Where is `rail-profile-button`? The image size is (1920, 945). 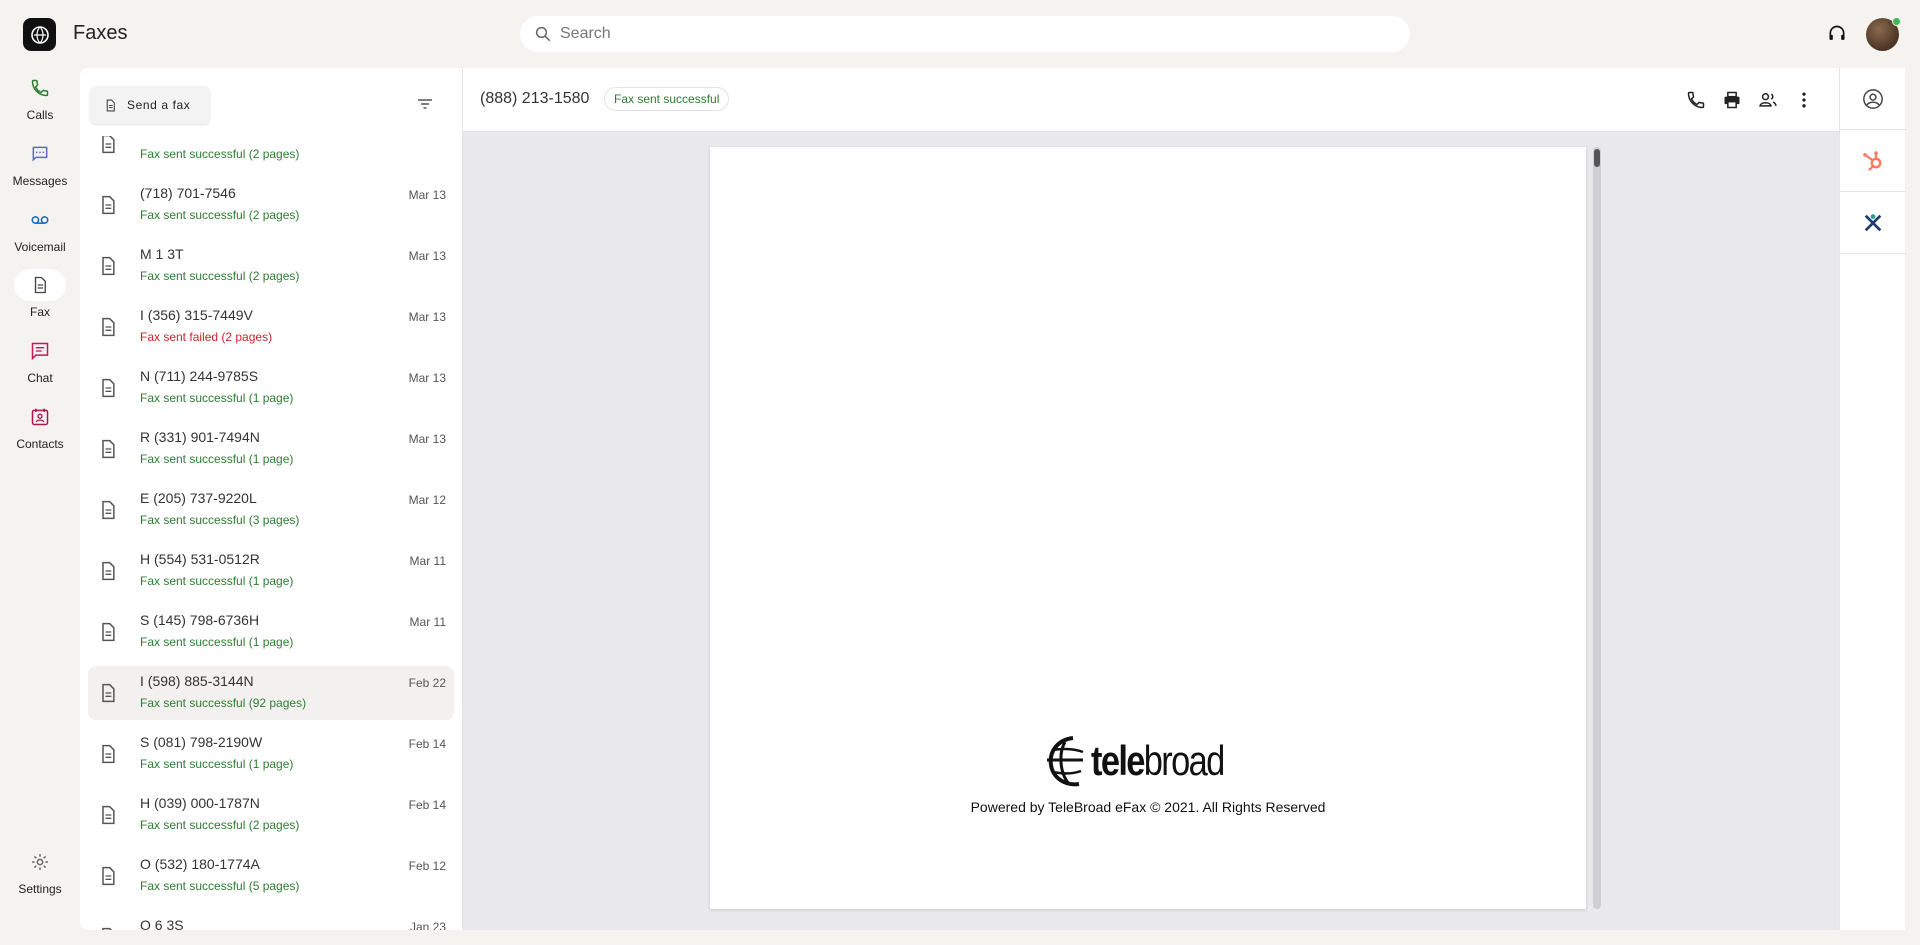 rail-profile-button is located at coordinates (1873, 99).